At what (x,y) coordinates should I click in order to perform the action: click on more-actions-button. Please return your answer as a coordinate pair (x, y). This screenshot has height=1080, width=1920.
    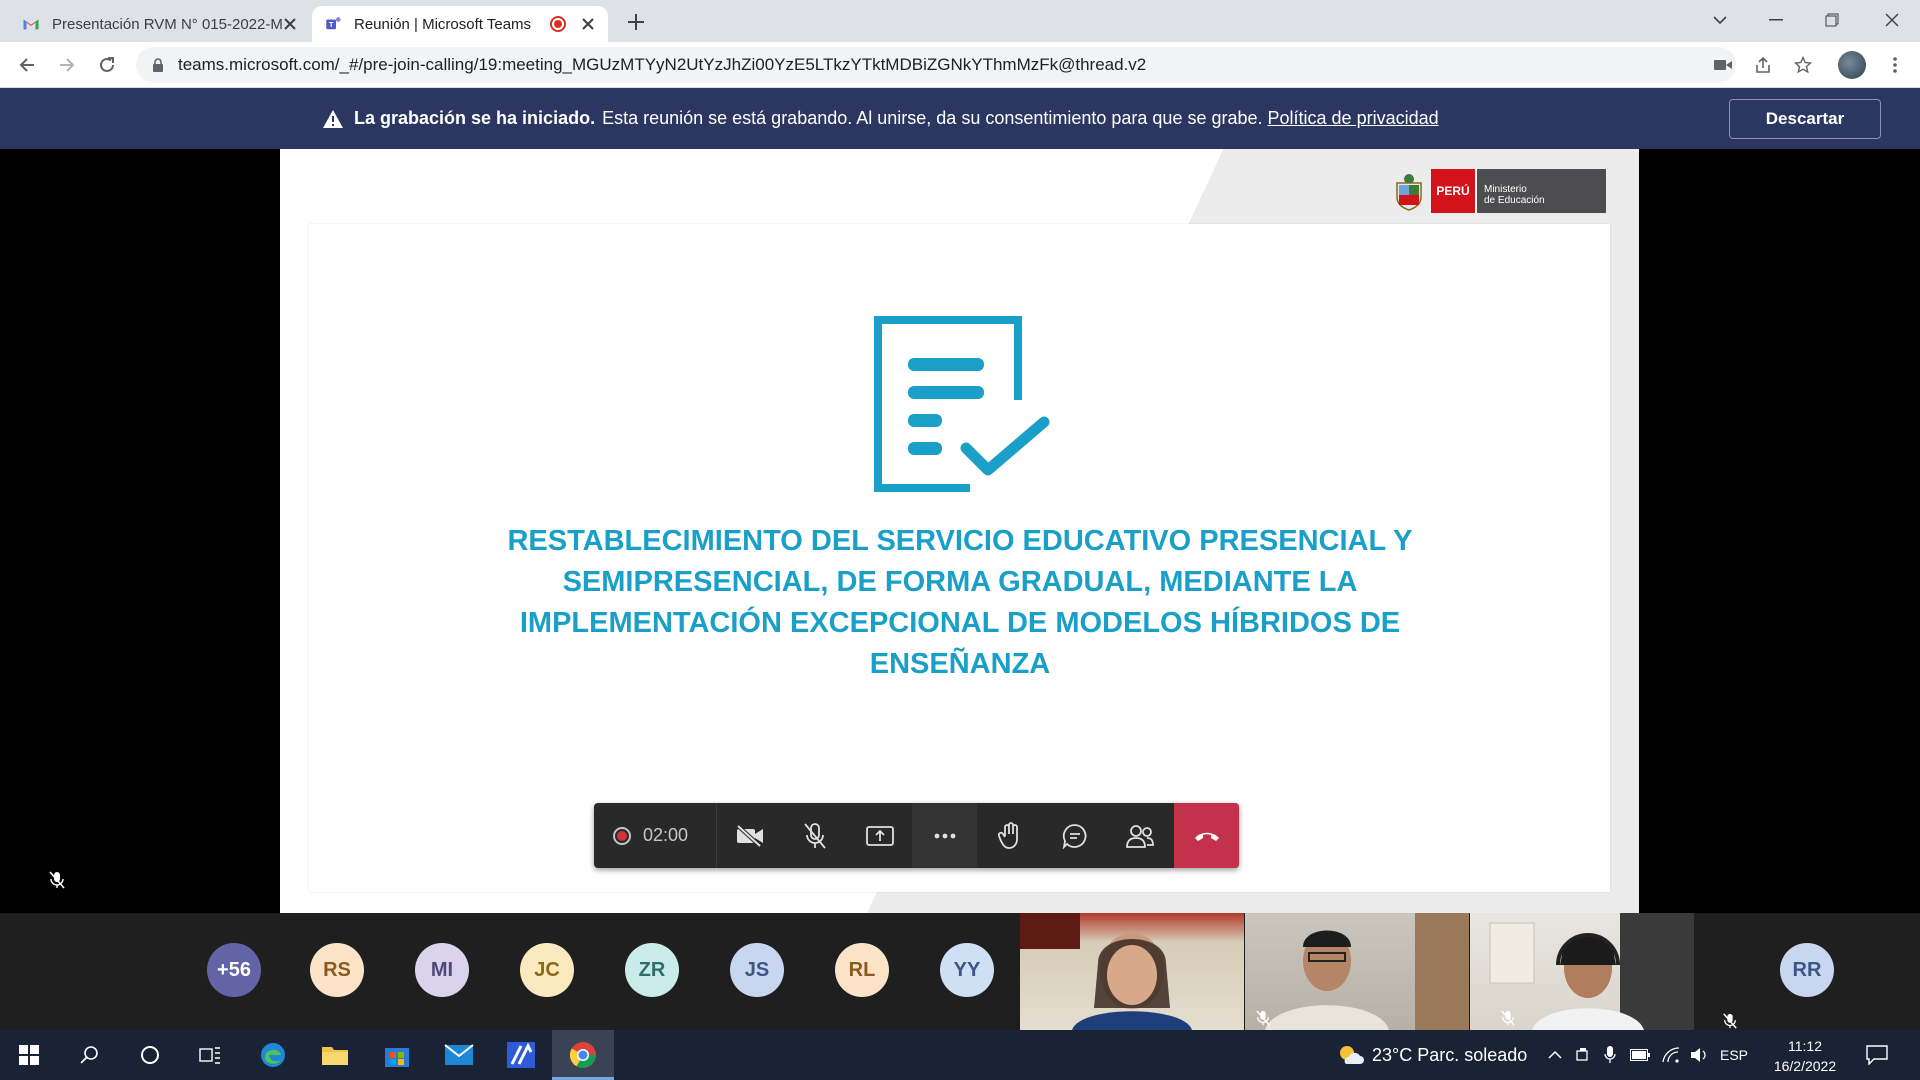
    Looking at the image, I should click on (944, 835).